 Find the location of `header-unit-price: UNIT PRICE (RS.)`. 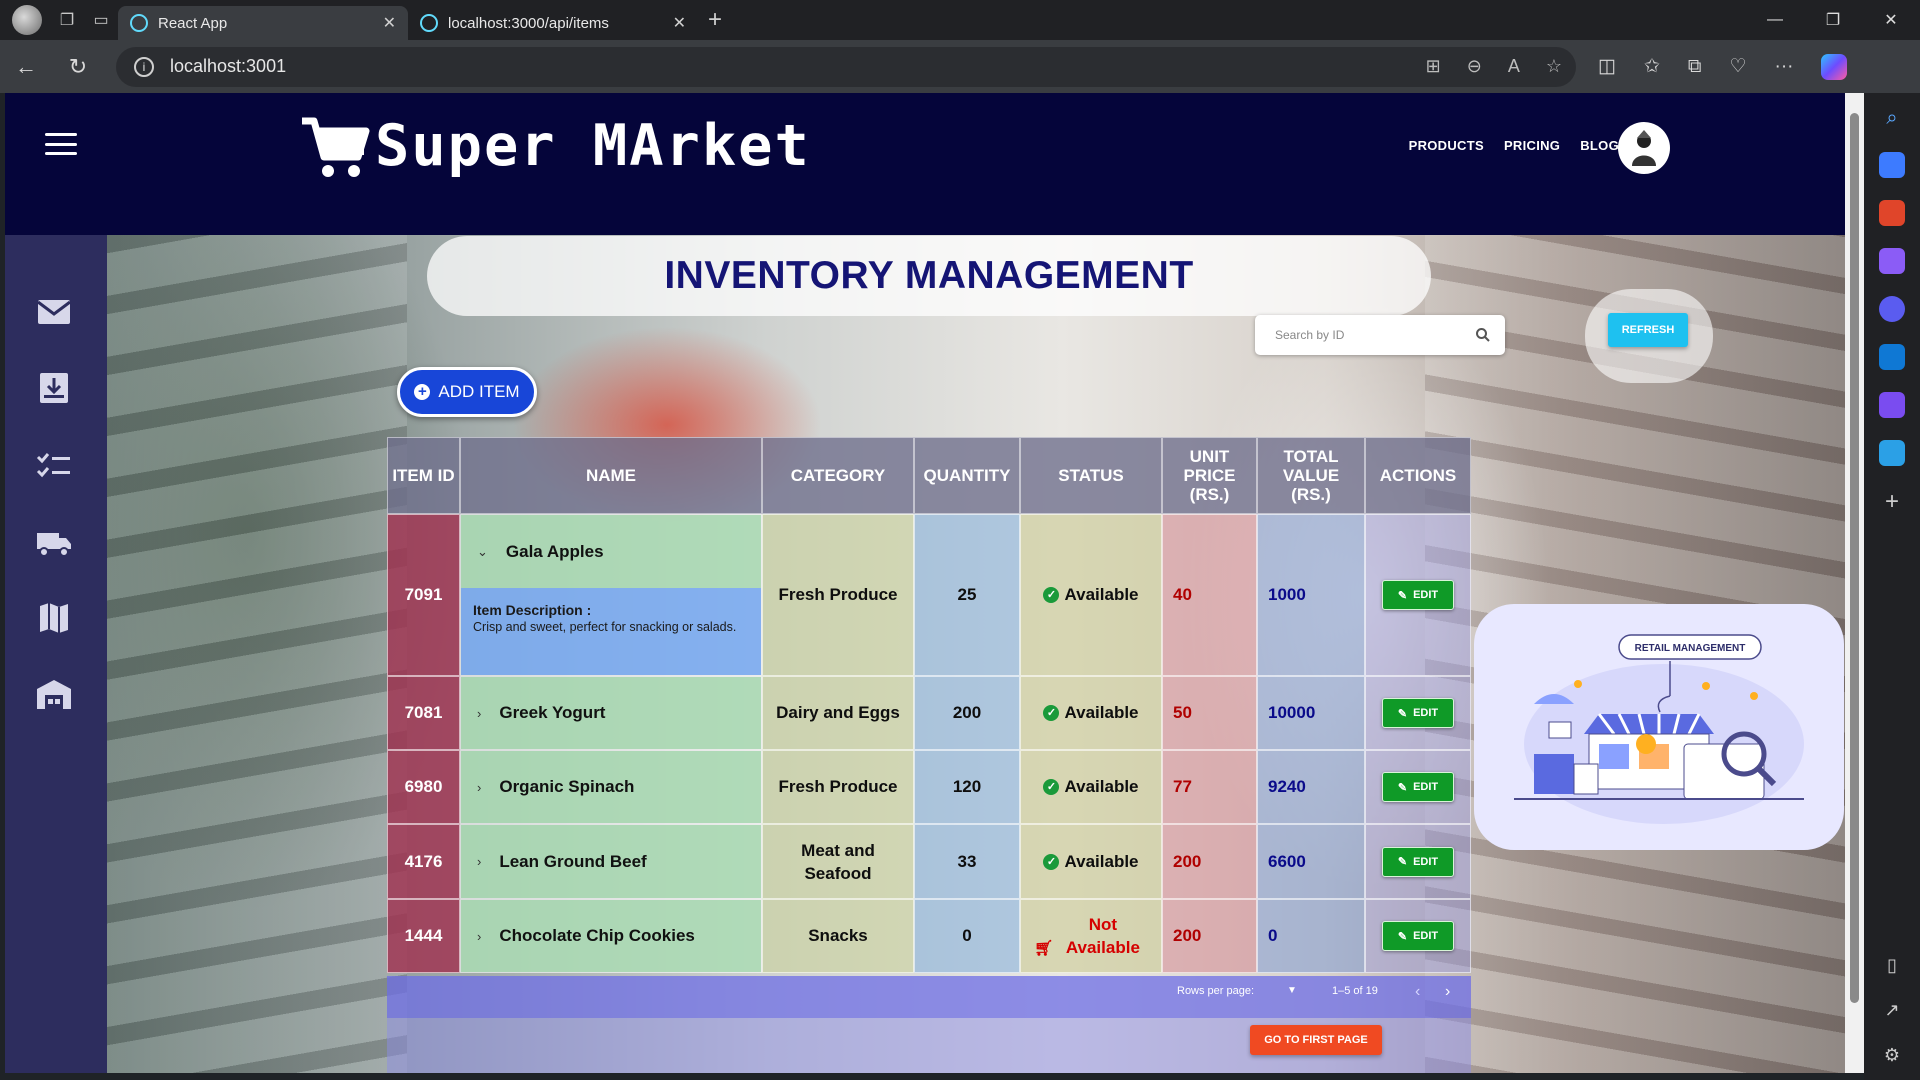

header-unit-price: UNIT PRICE (RS.) is located at coordinates (1209, 475).